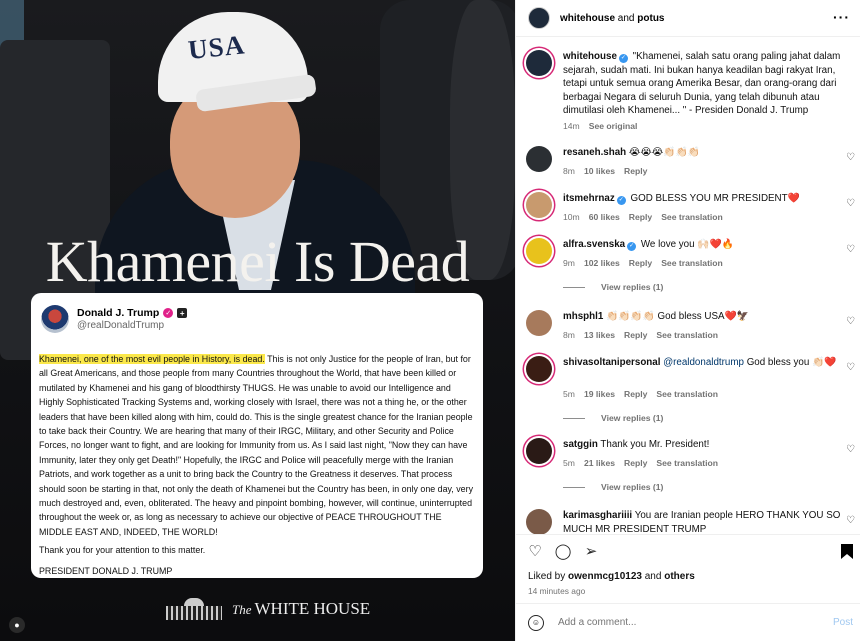 The image size is (860, 641). Describe the element at coordinates (847, 551) in the screenshot. I see `bookmark-icon` at that location.